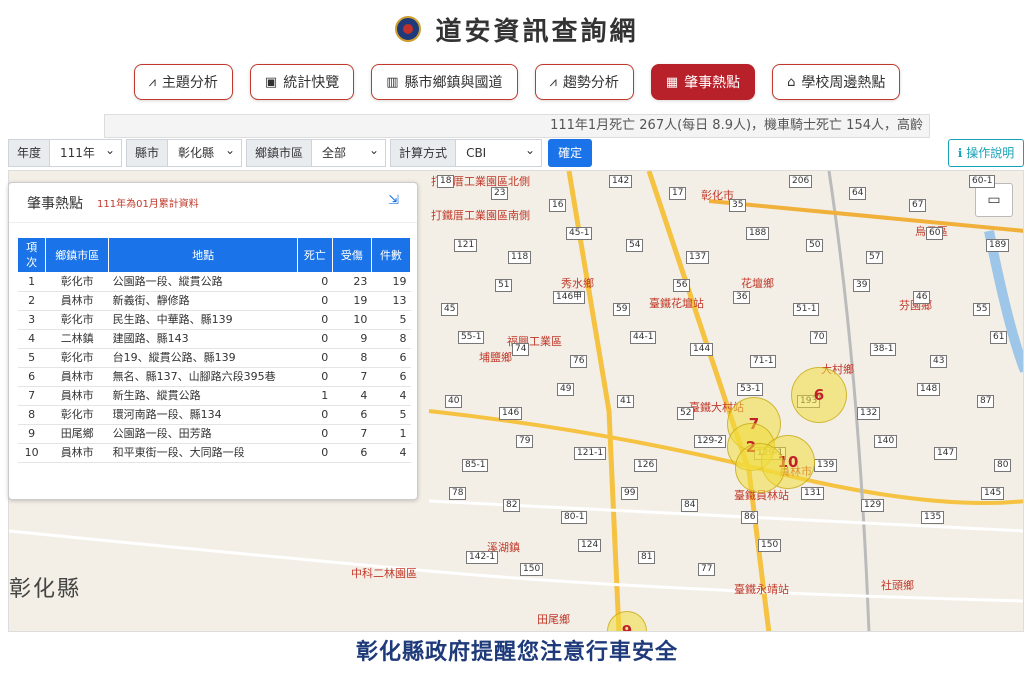  I want to click on cell-no: 4, so click(31, 339).